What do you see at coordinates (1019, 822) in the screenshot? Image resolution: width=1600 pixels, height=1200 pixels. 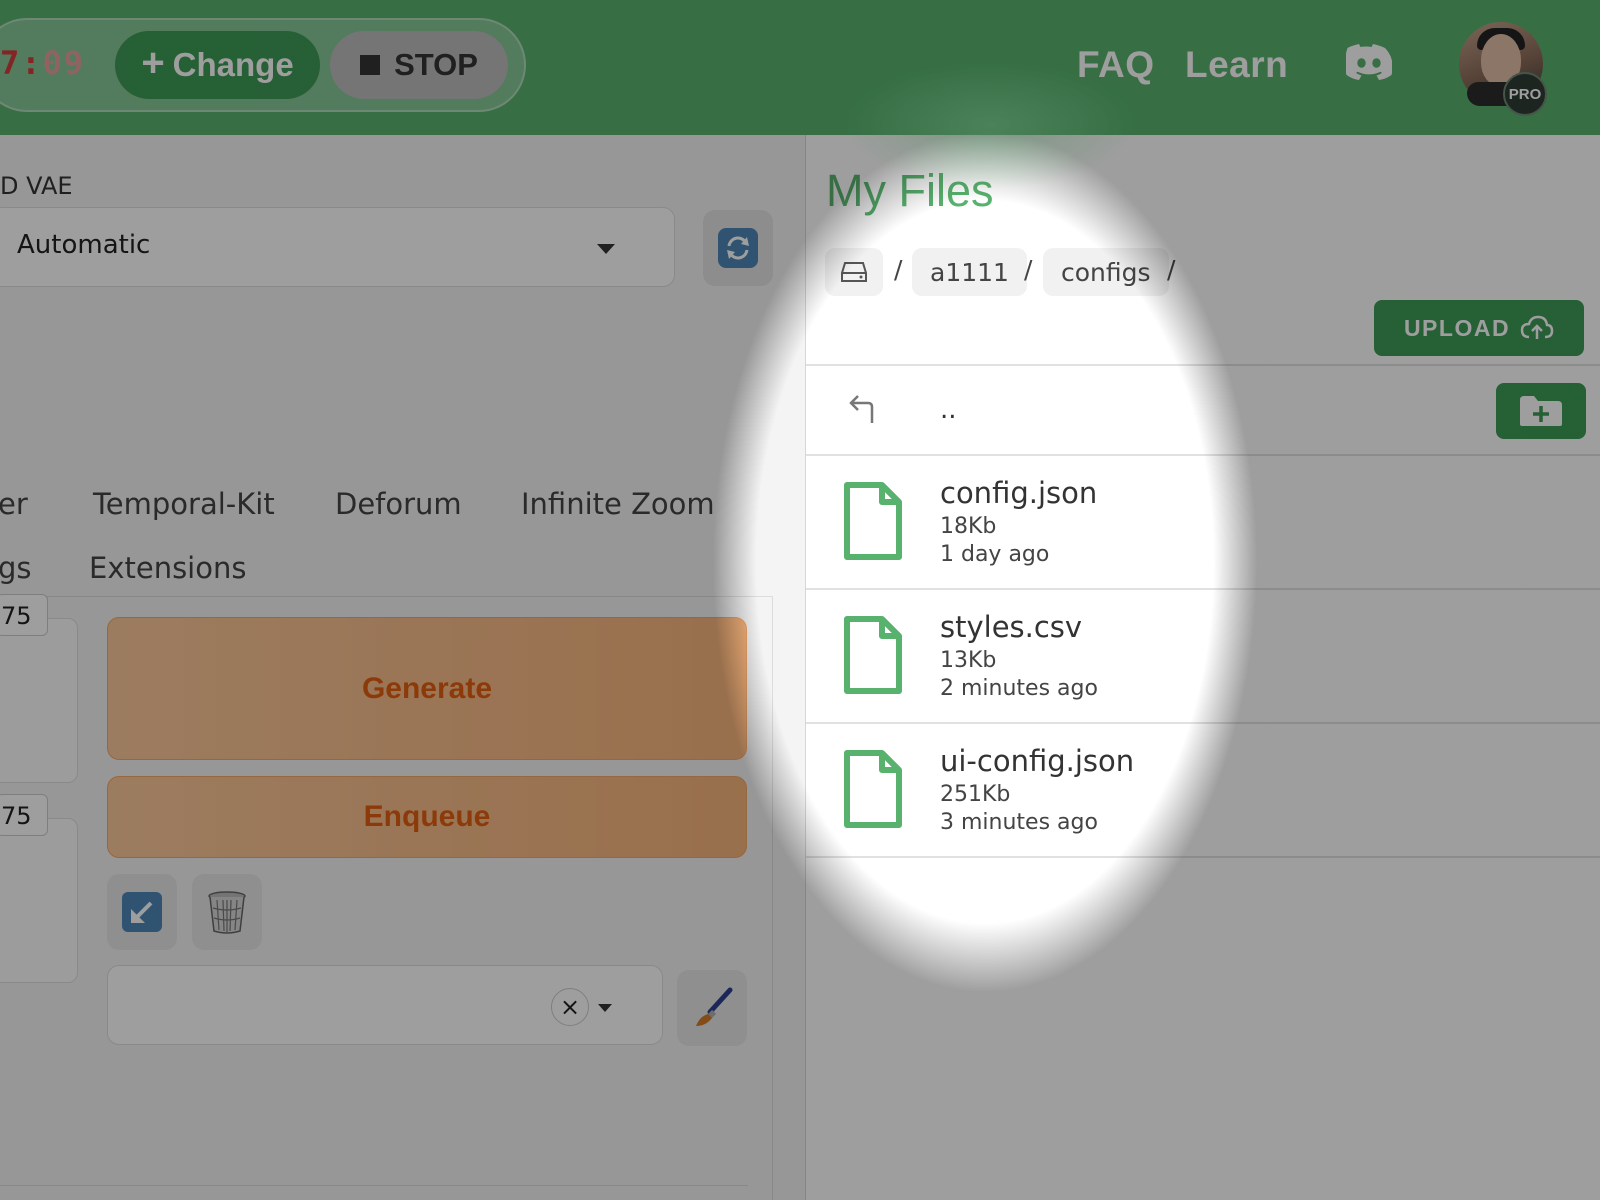 I see `file-modified: 3 minutes ago` at bounding box center [1019, 822].